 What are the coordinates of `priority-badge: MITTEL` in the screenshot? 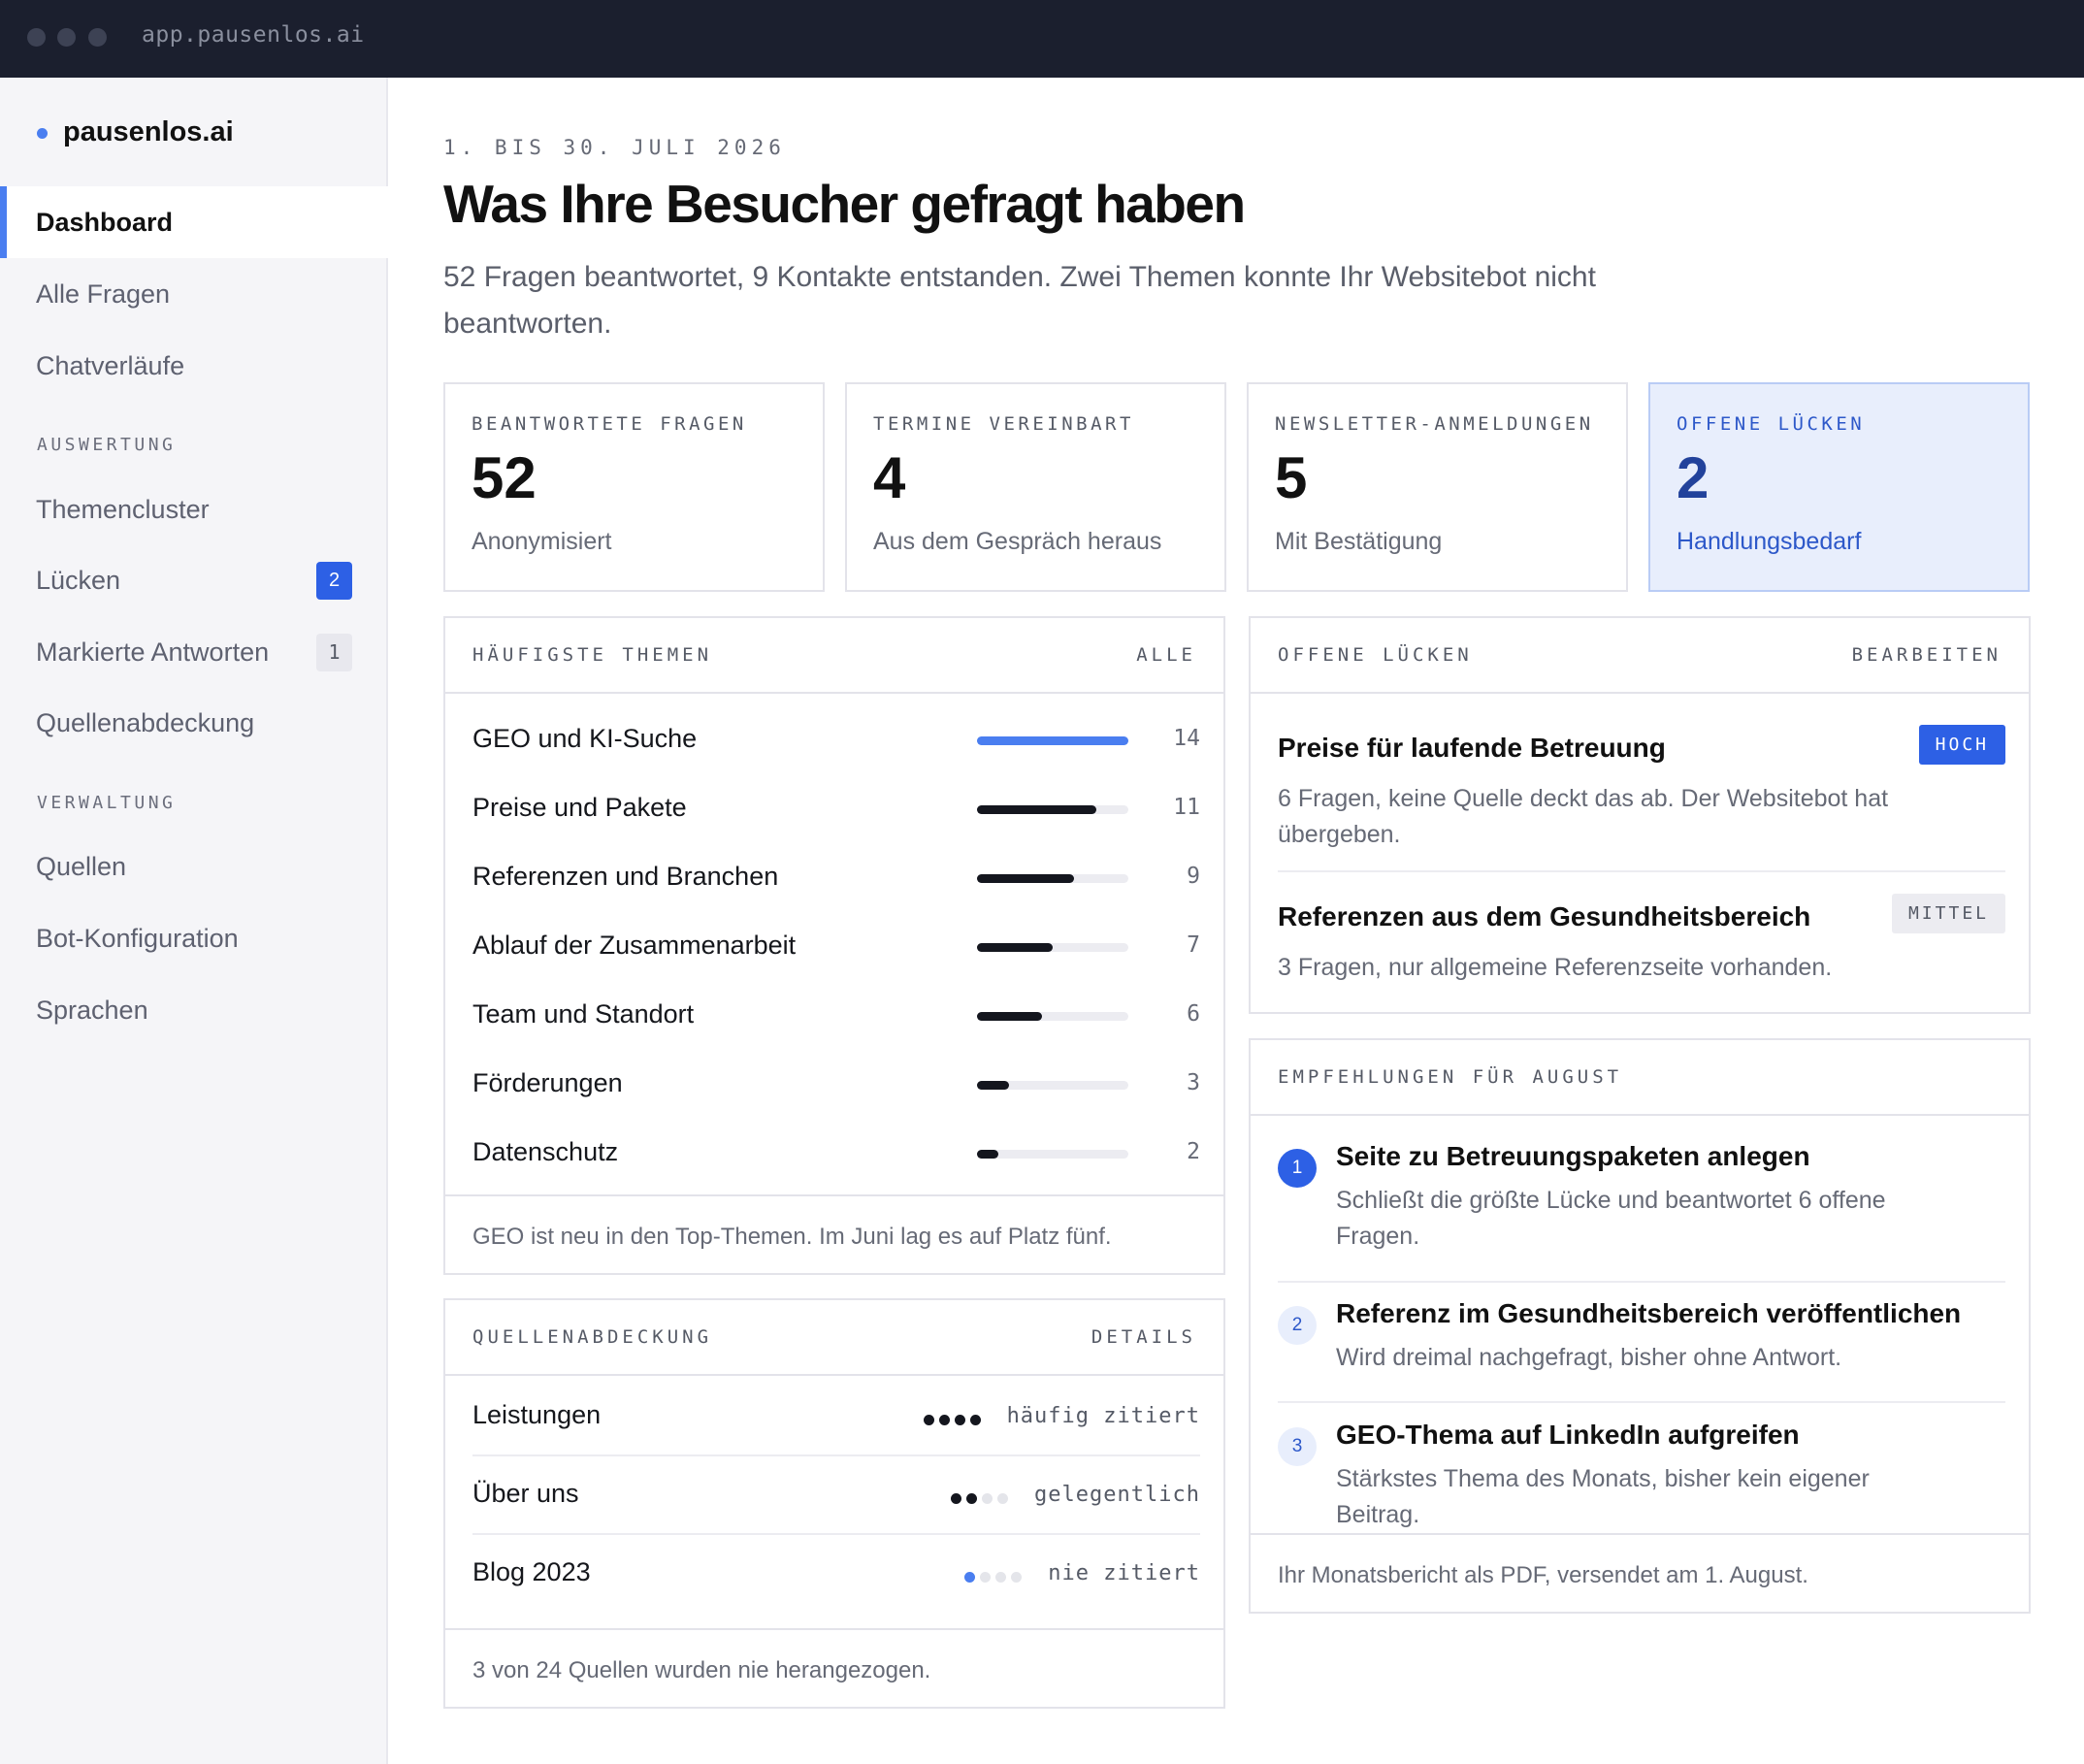 It's located at (1948, 913).